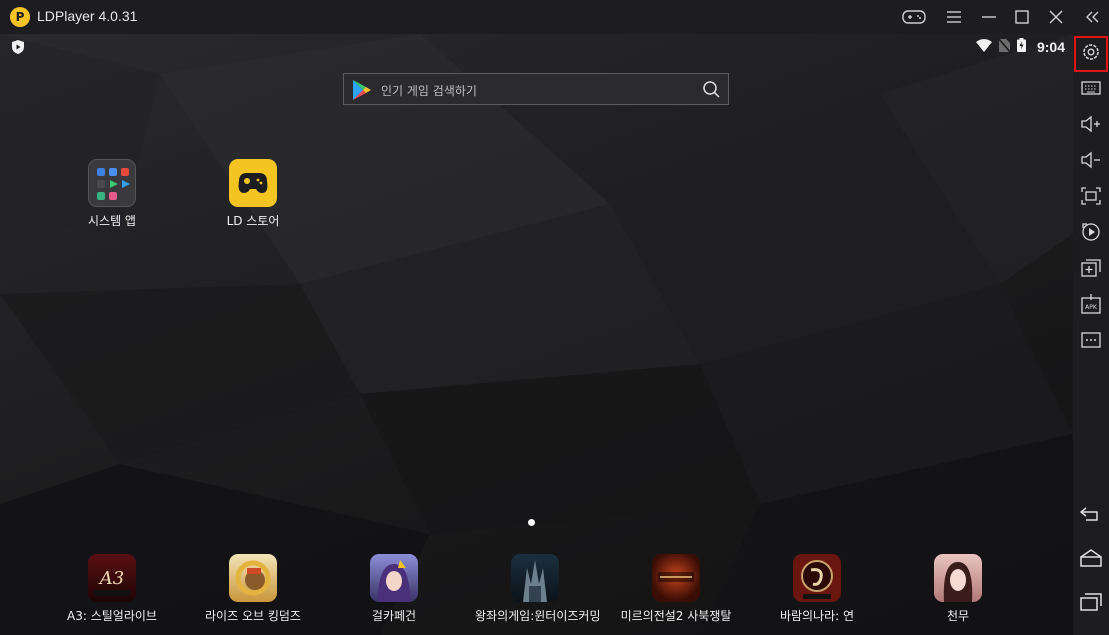  I want to click on app-a3-still-alive: A3 A3: 스틸얼라이브, so click(112, 589).